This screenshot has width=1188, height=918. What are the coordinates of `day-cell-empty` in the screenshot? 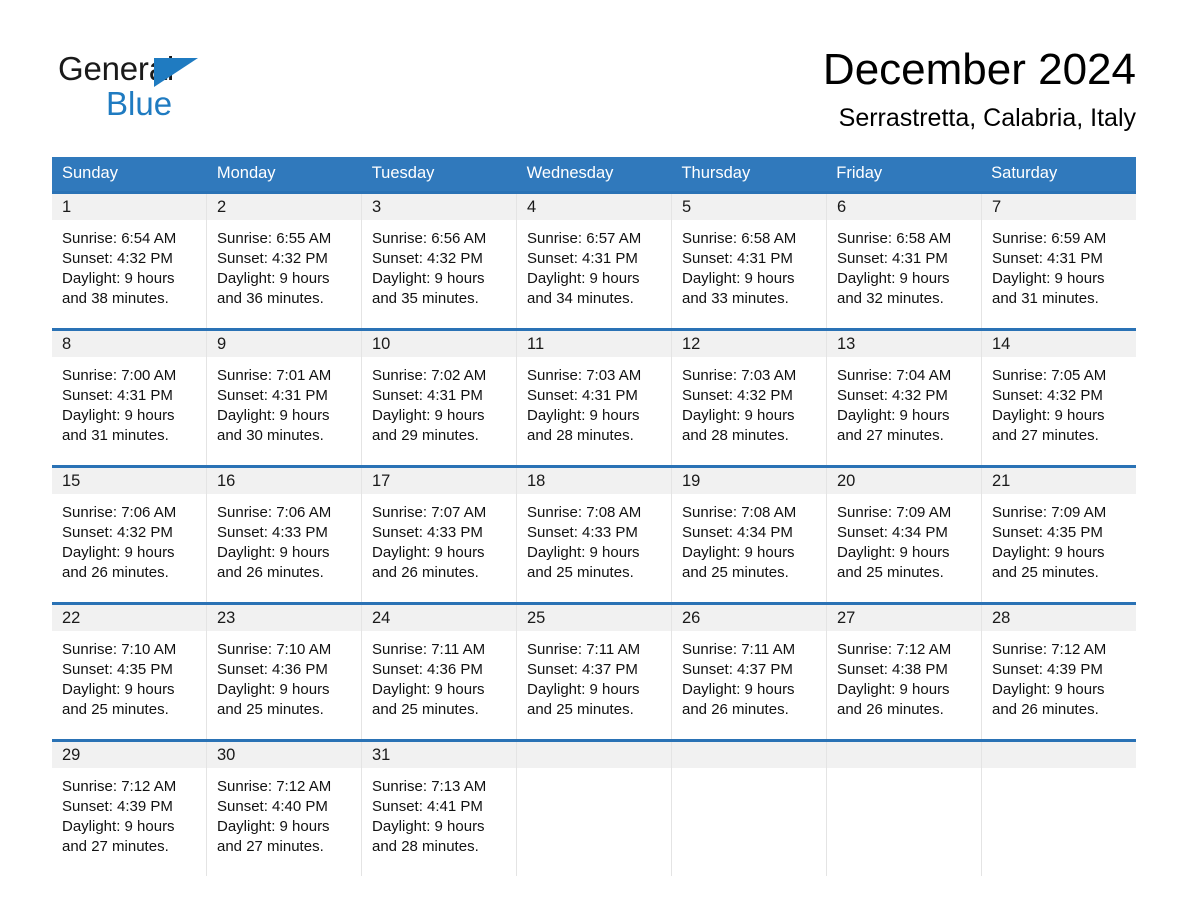 It's located at (593, 809).